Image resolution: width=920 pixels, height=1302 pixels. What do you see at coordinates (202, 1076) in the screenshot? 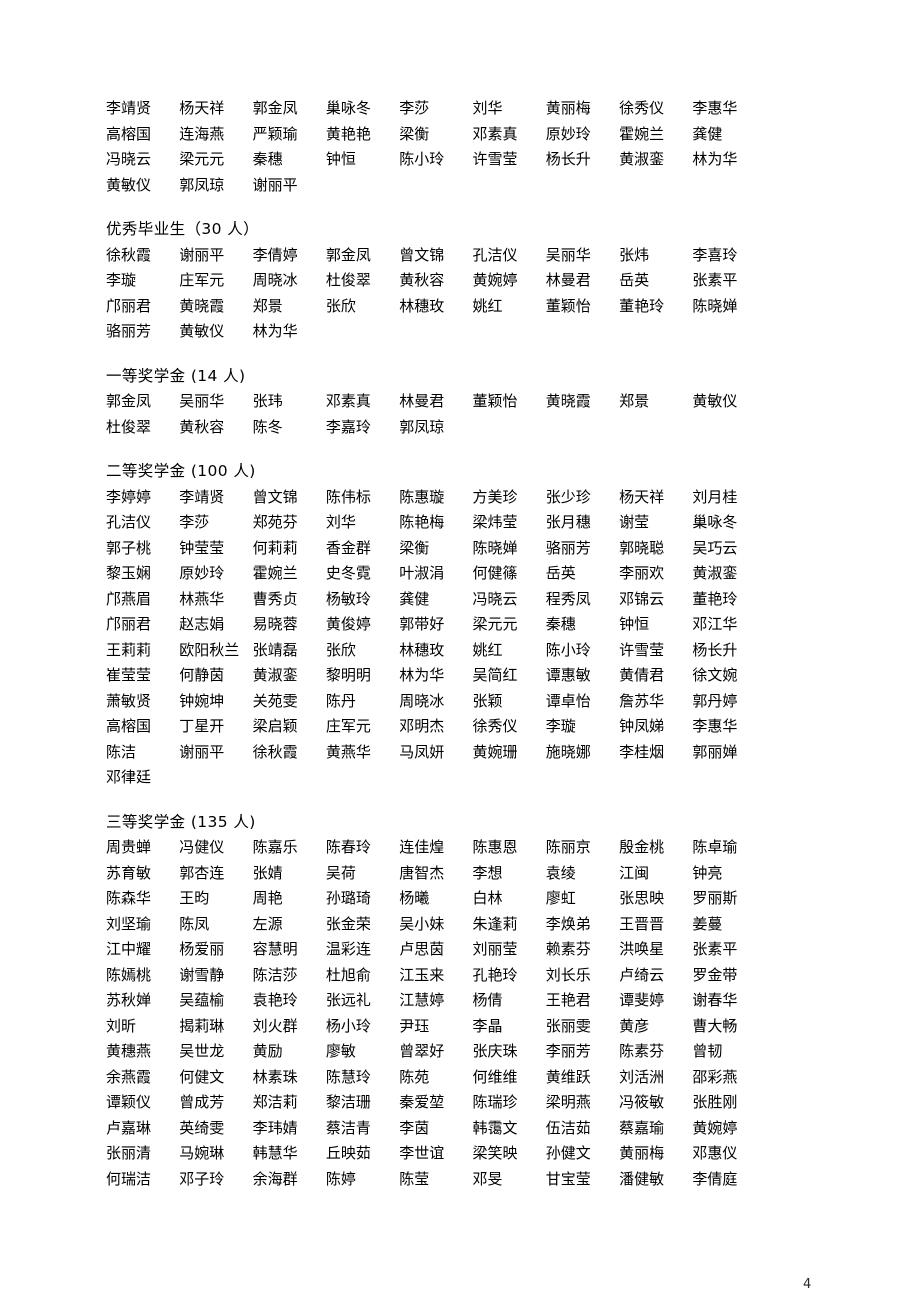
I see `student-name: 何健文` at bounding box center [202, 1076].